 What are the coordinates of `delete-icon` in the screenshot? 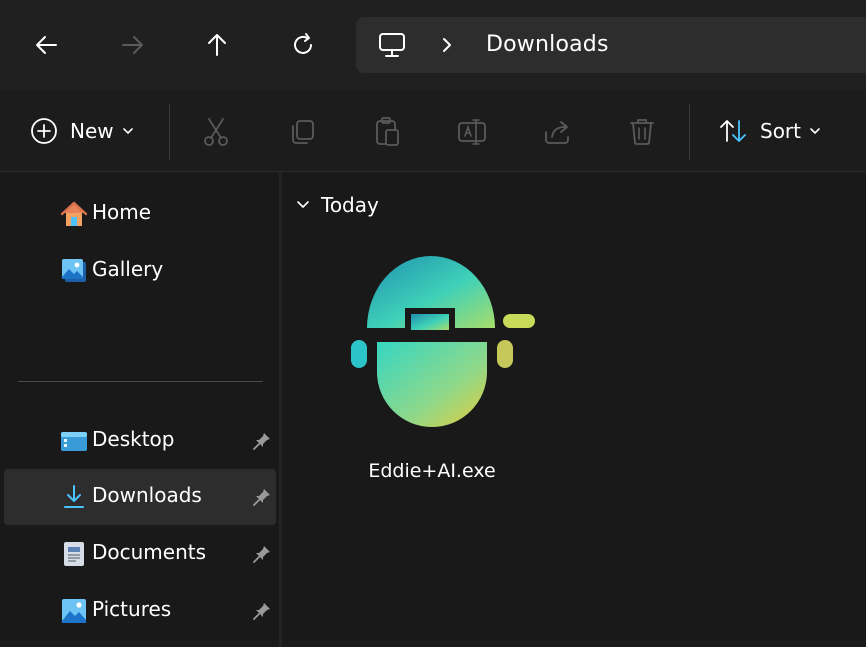 It's located at (642, 132).